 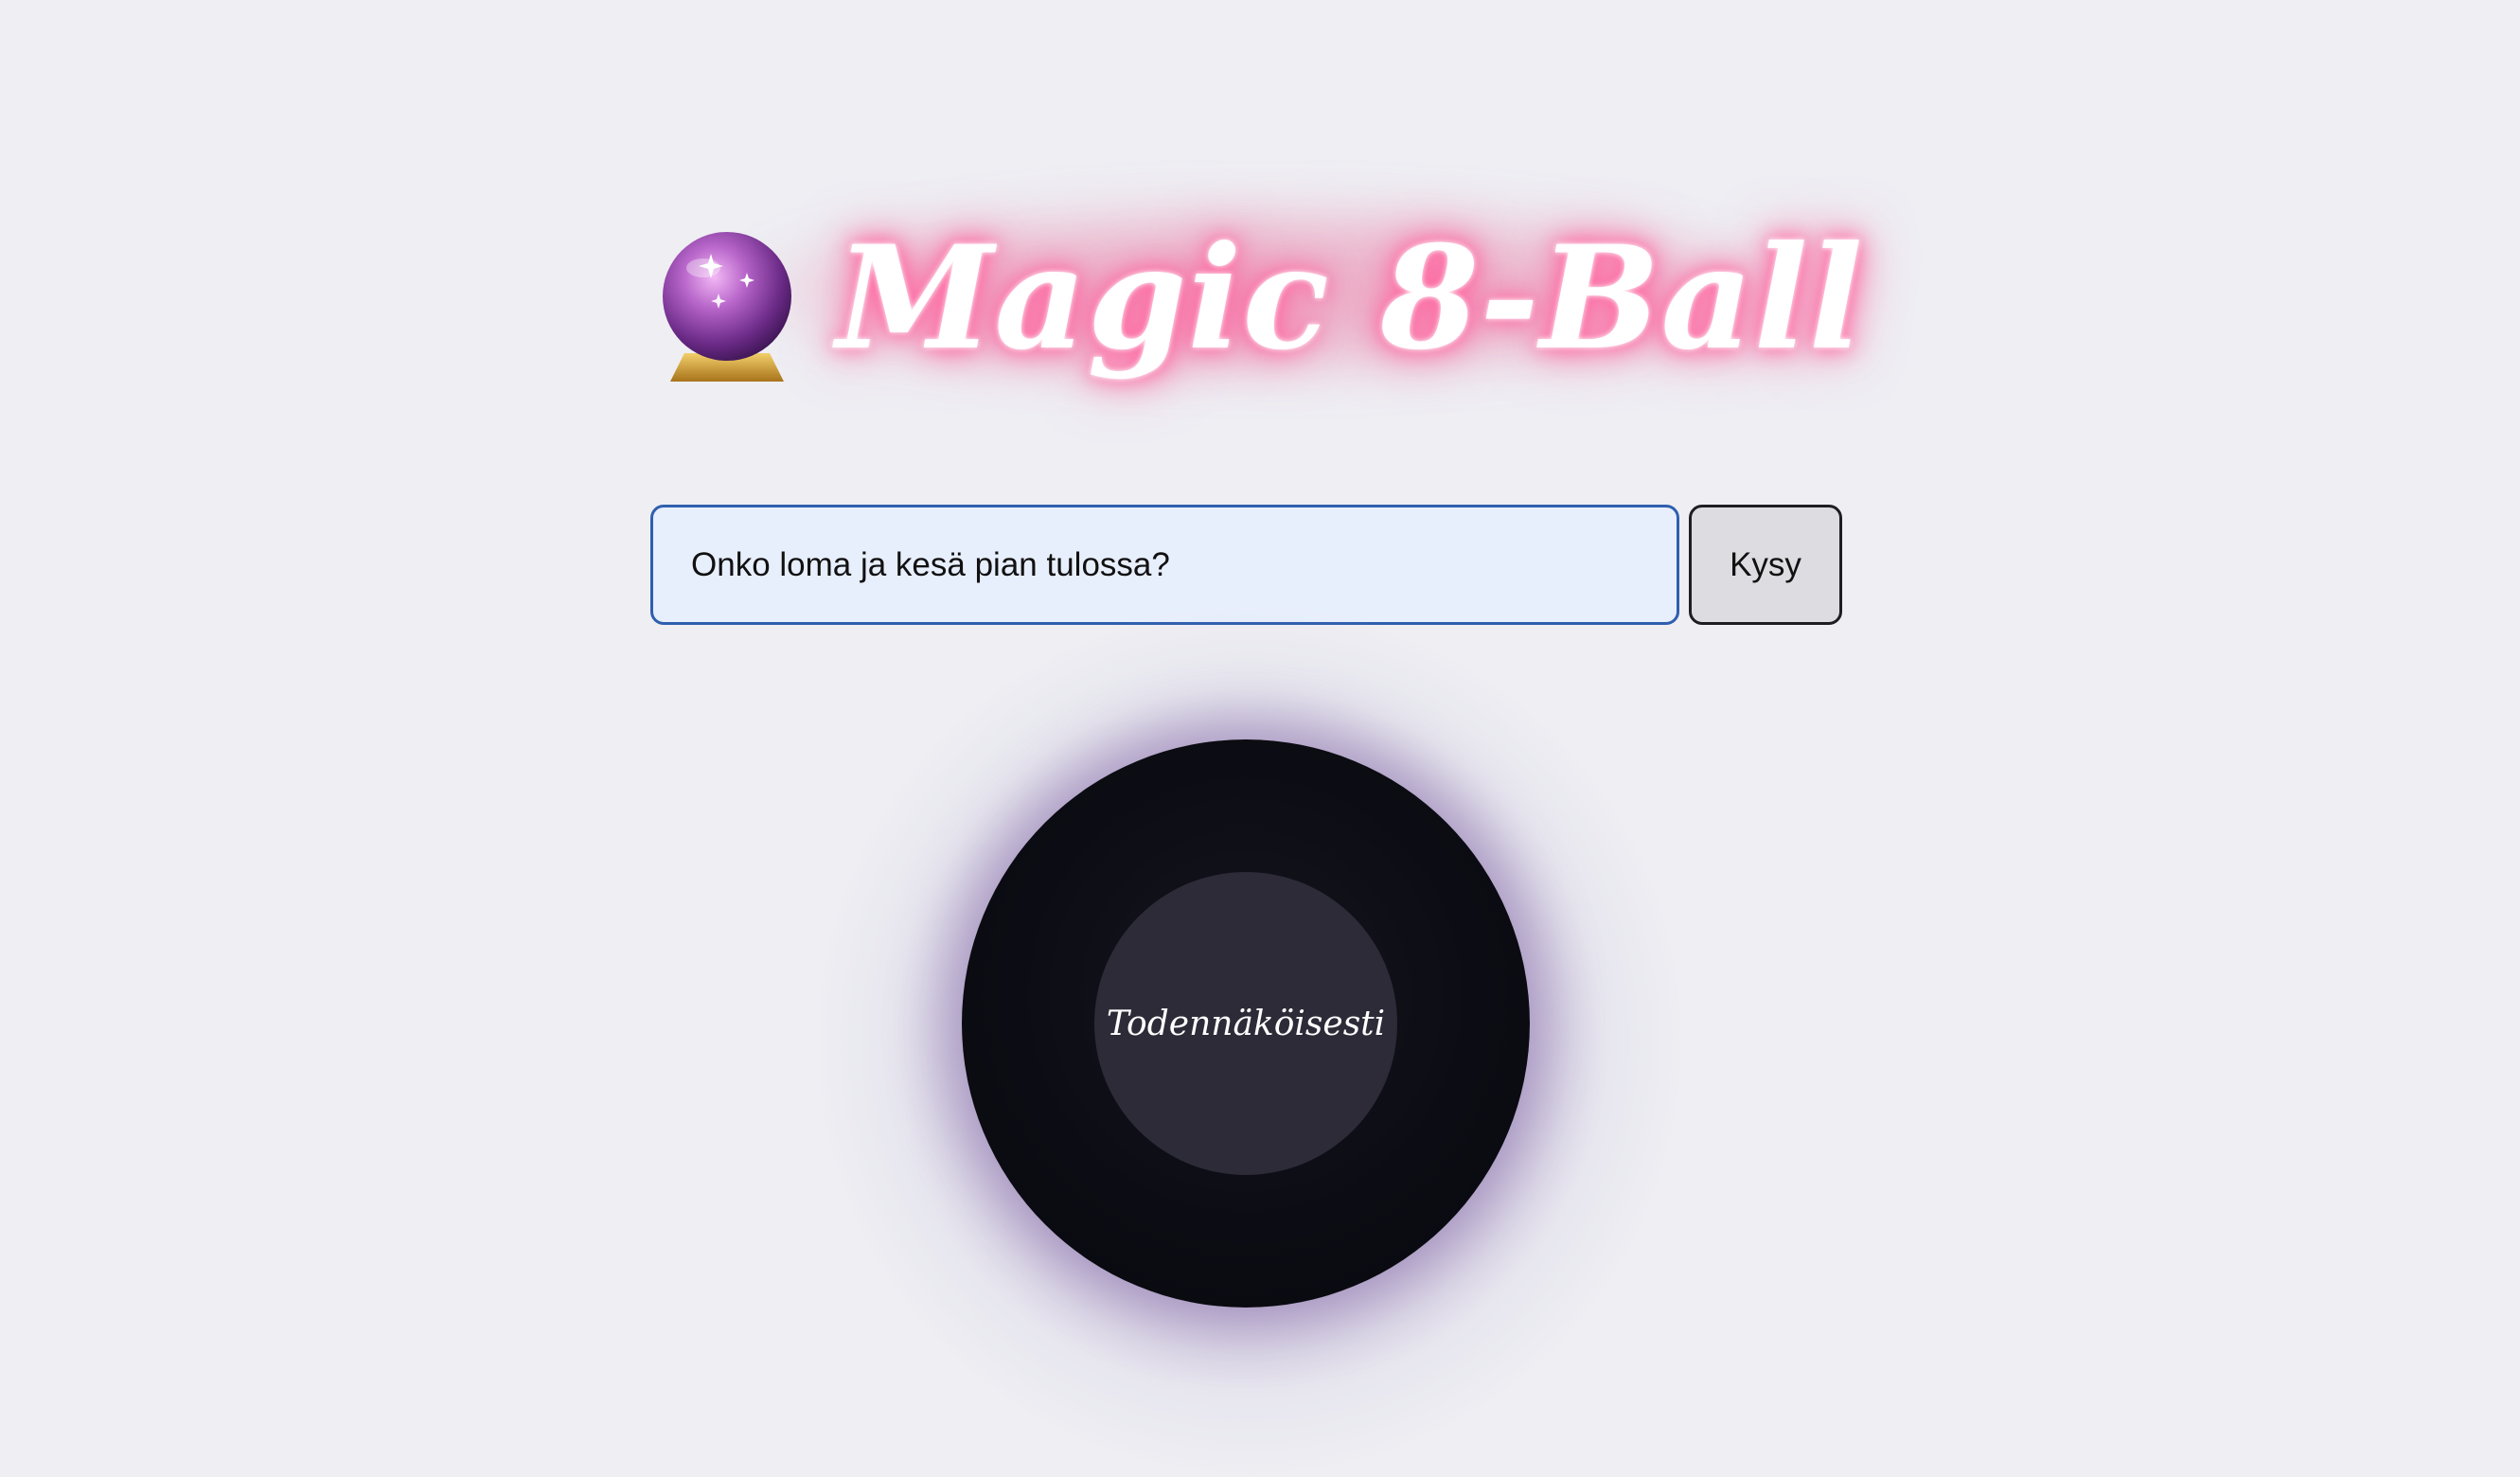 I want to click on title-row: Magic 8-Ball, so click(x=1259, y=298).